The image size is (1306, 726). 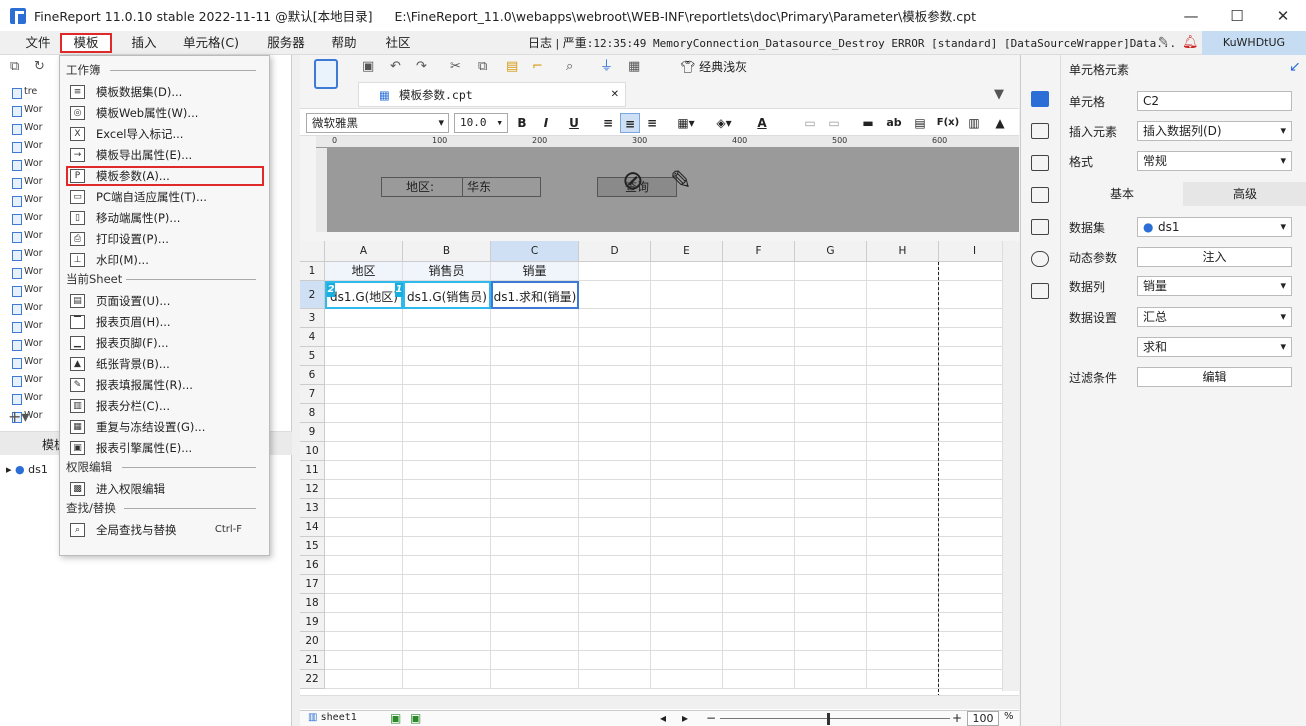 What do you see at coordinates (535, 565) in the screenshot?
I see `cell-C16` at bounding box center [535, 565].